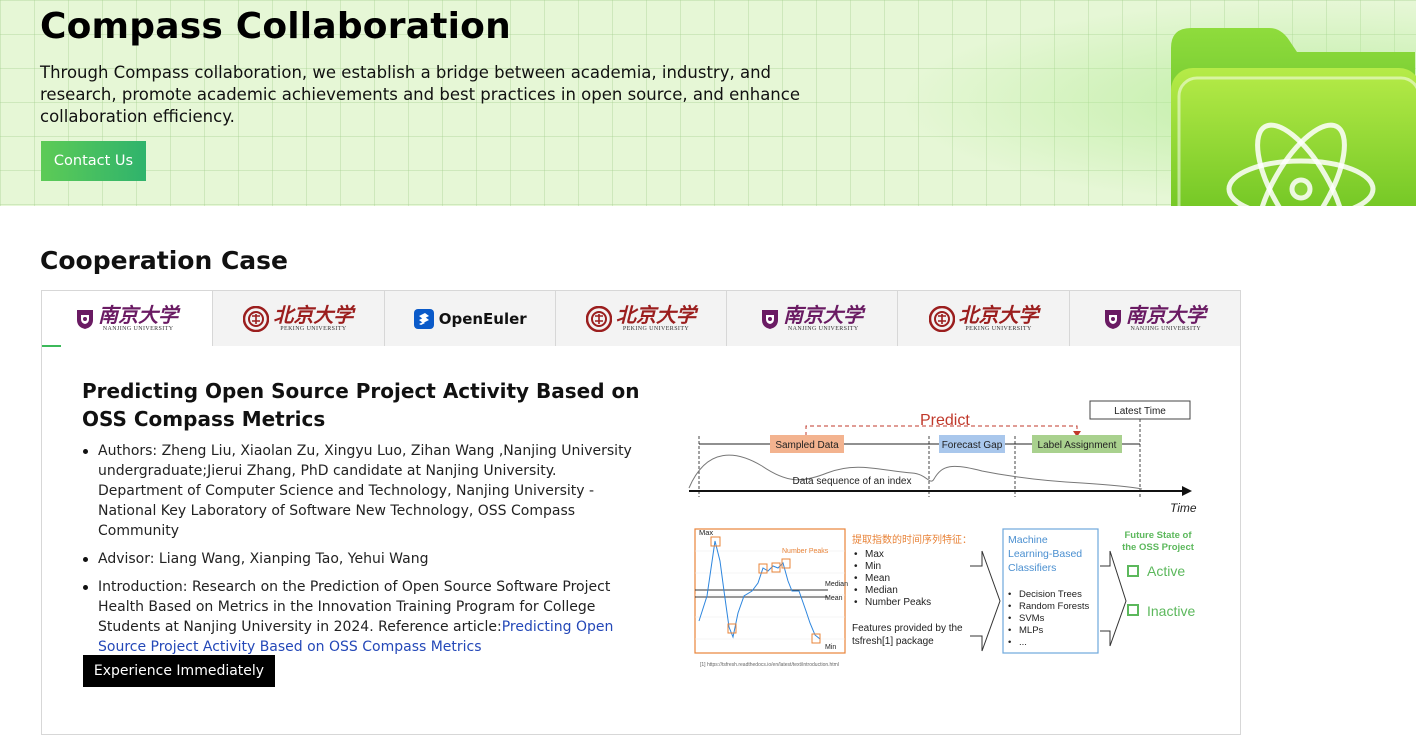  Describe the element at coordinates (1028, 540) in the screenshot. I see `classifiers-title-1: Machine` at that location.